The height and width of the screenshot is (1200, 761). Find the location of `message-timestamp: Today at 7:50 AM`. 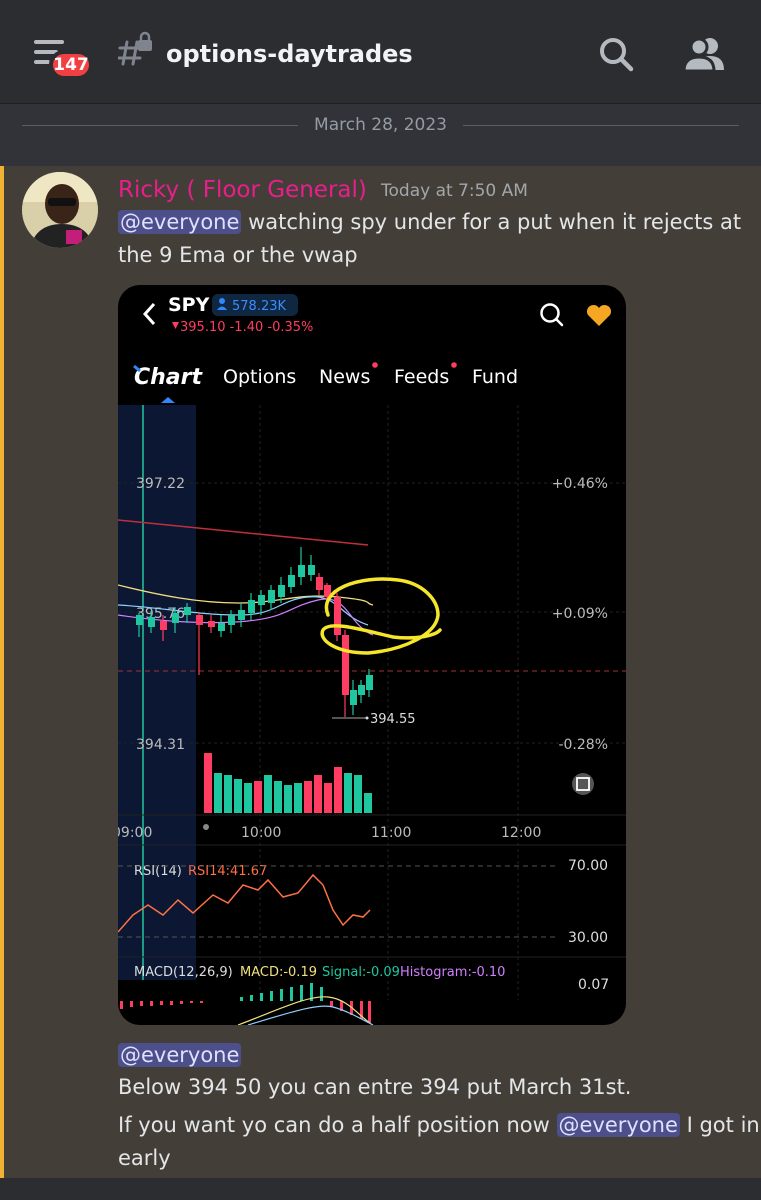

message-timestamp: Today at 7:50 AM is located at coordinates (454, 191).